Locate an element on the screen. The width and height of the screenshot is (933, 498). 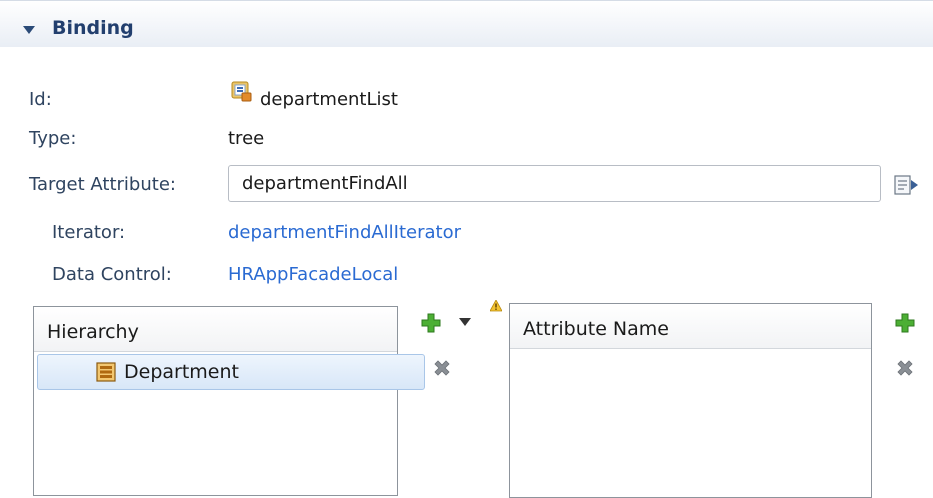
remove-attribute-icon is located at coordinates (905, 368).